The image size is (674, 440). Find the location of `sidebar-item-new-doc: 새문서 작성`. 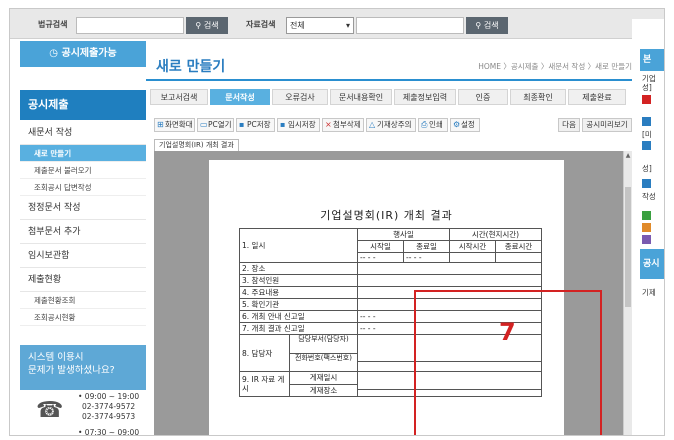

sidebar-item-new-doc: 새문서 작성 is located at coordinates (83, 133).